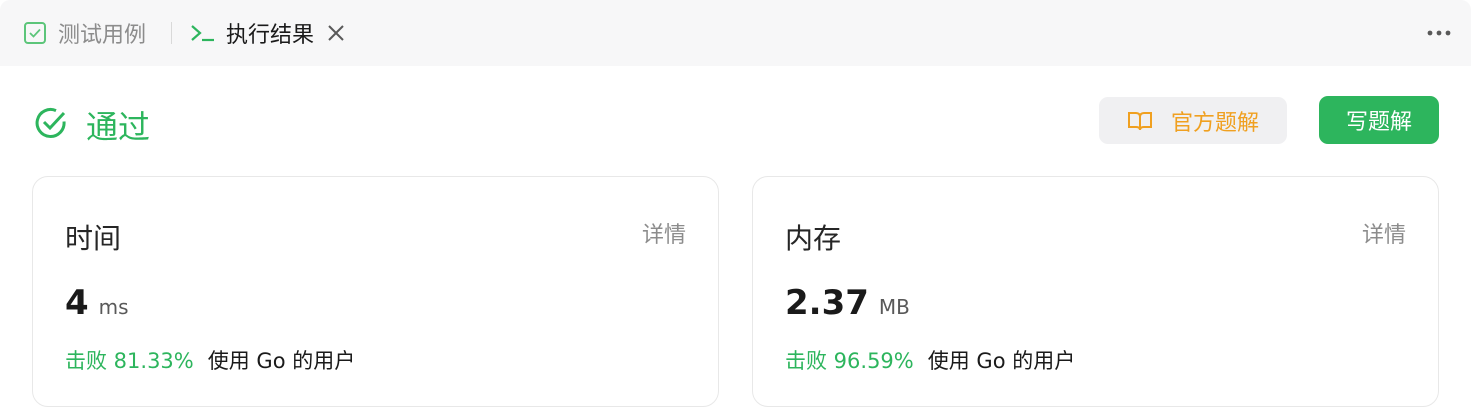 The width and height of the screenshot is (1471, 417). Describe the element at coordinates (102, 35) in the screenshot. I see `tab-test-cases-label: 测试用例` at that location.